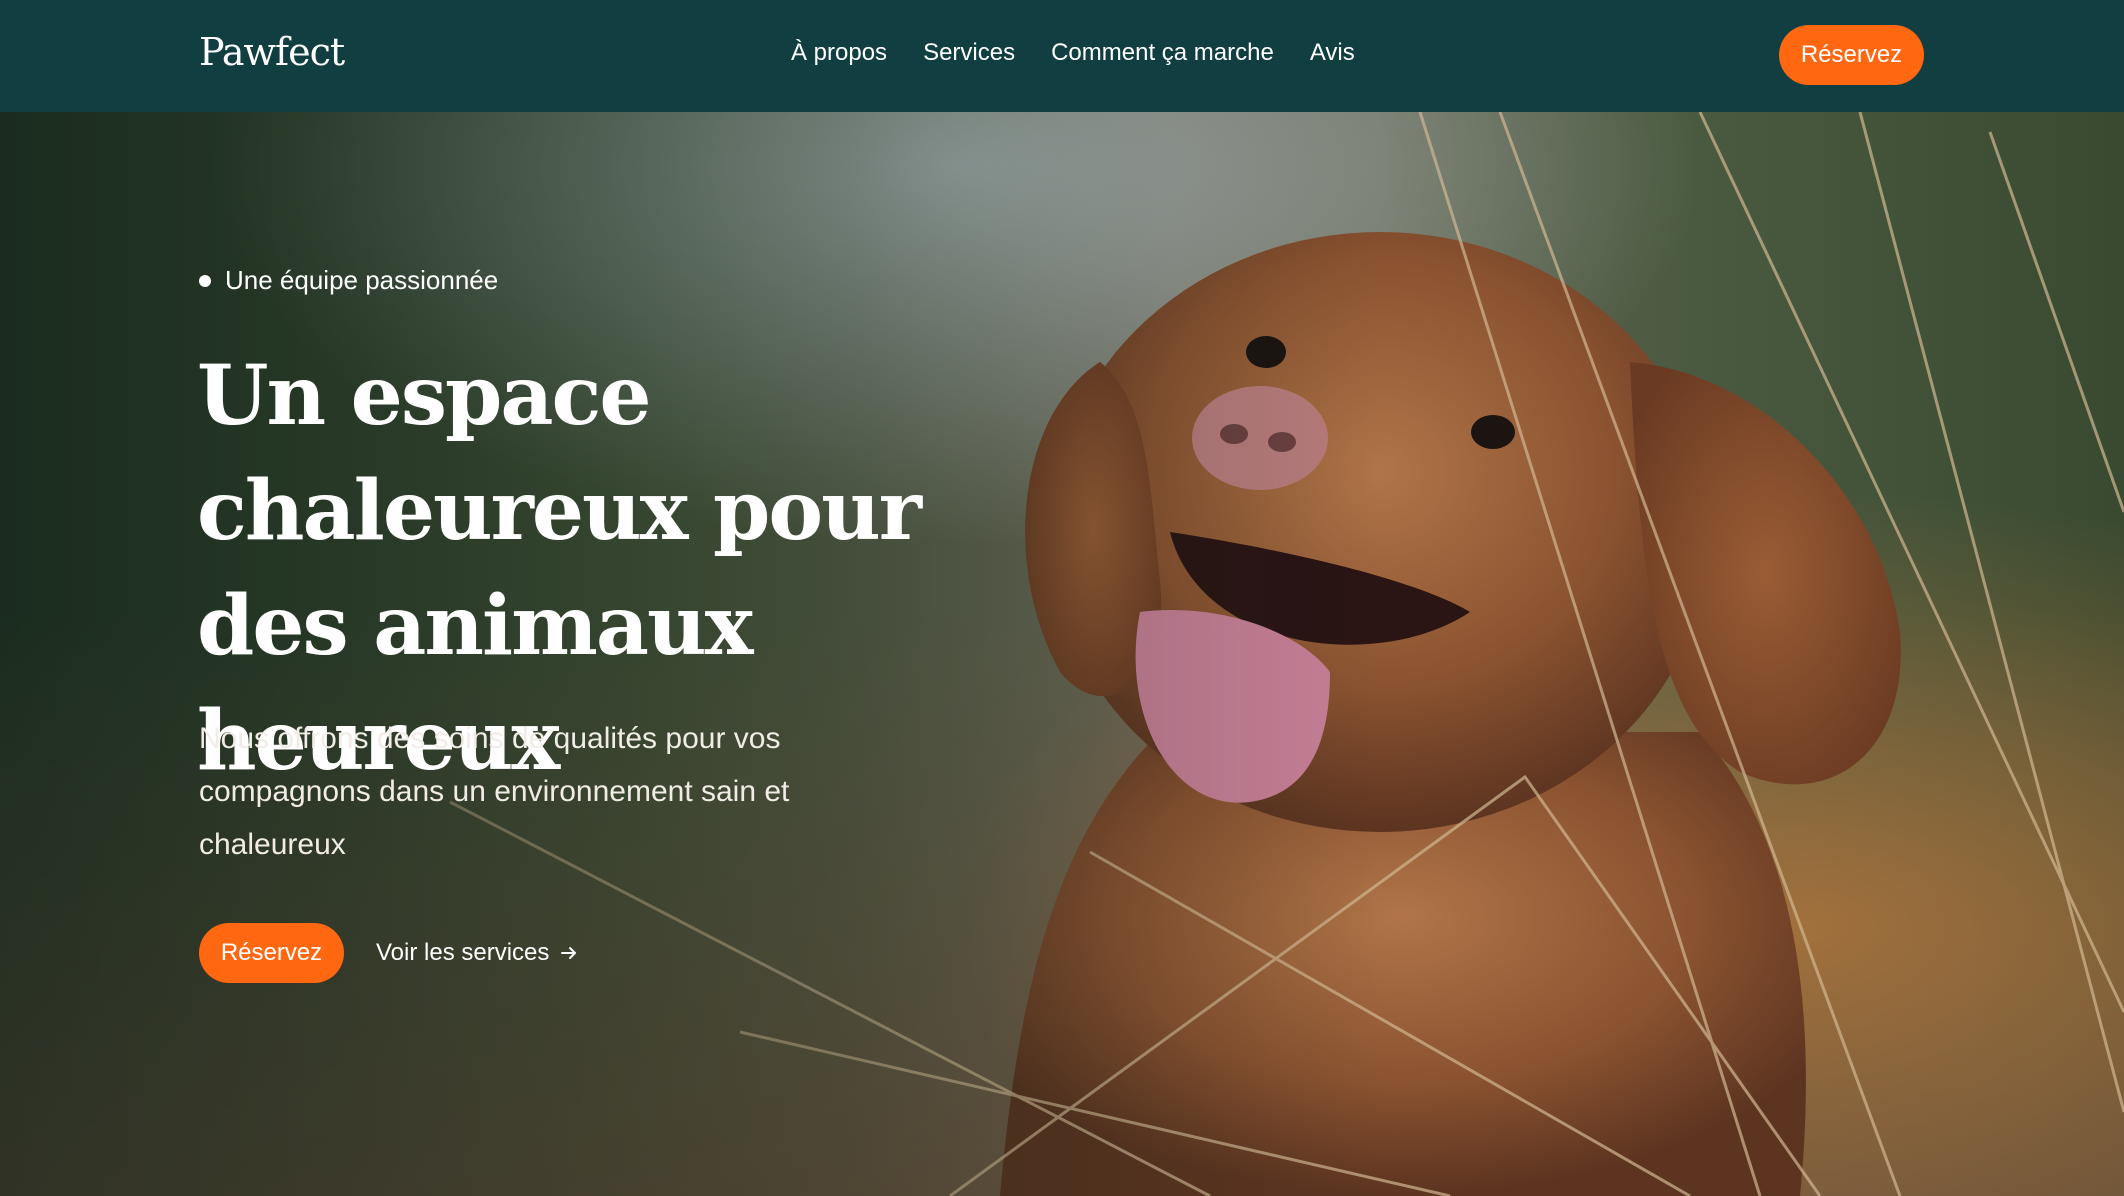 The height and width of the screenshot is (1196, 2124). What do you see at coordinates (1851, 55) in the screenshot?
I see `nav-book-button: Réservez` at bounding box center [1851, 55].